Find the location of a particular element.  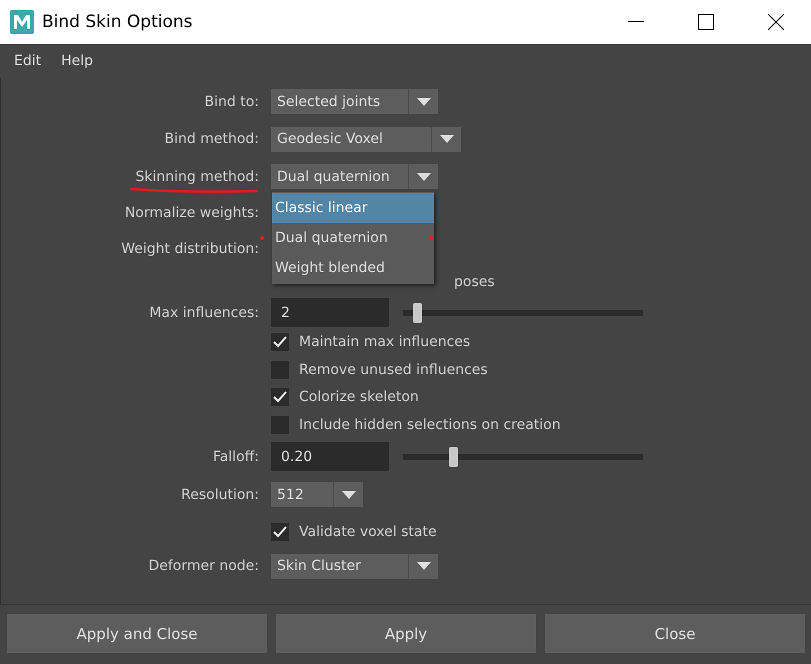

dialog-button: Apply and Close is located at coordinates (137, 633).